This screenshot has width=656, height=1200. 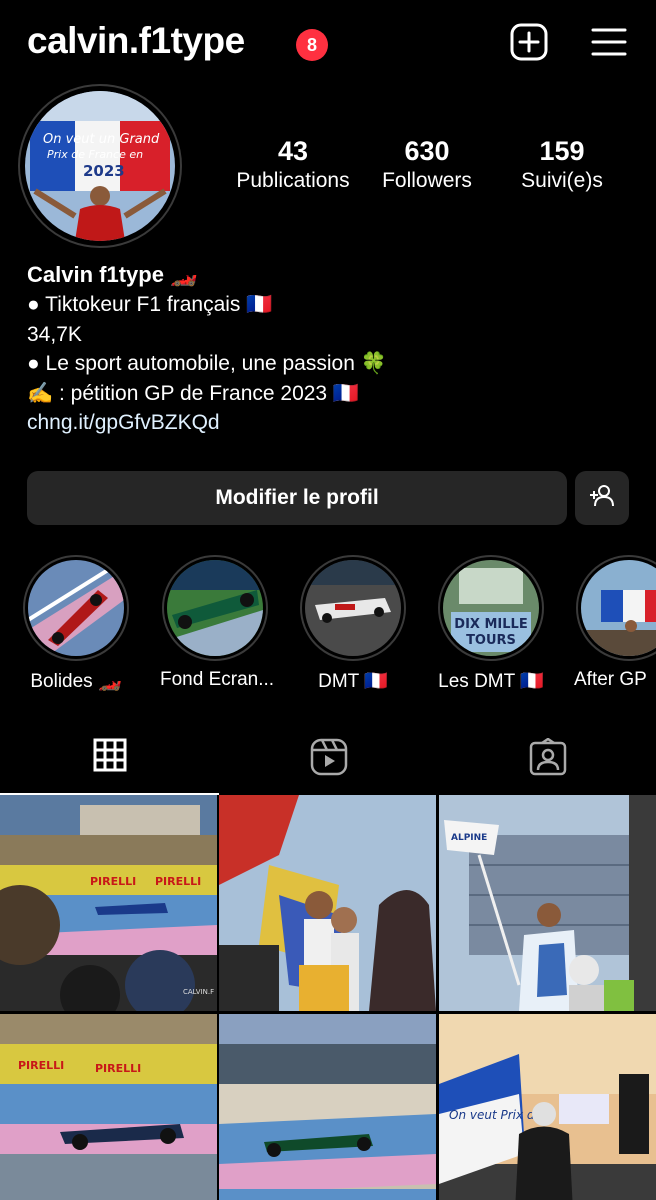 I want to click on highlight-after-gp: After GP, so click(x=615, y=623).